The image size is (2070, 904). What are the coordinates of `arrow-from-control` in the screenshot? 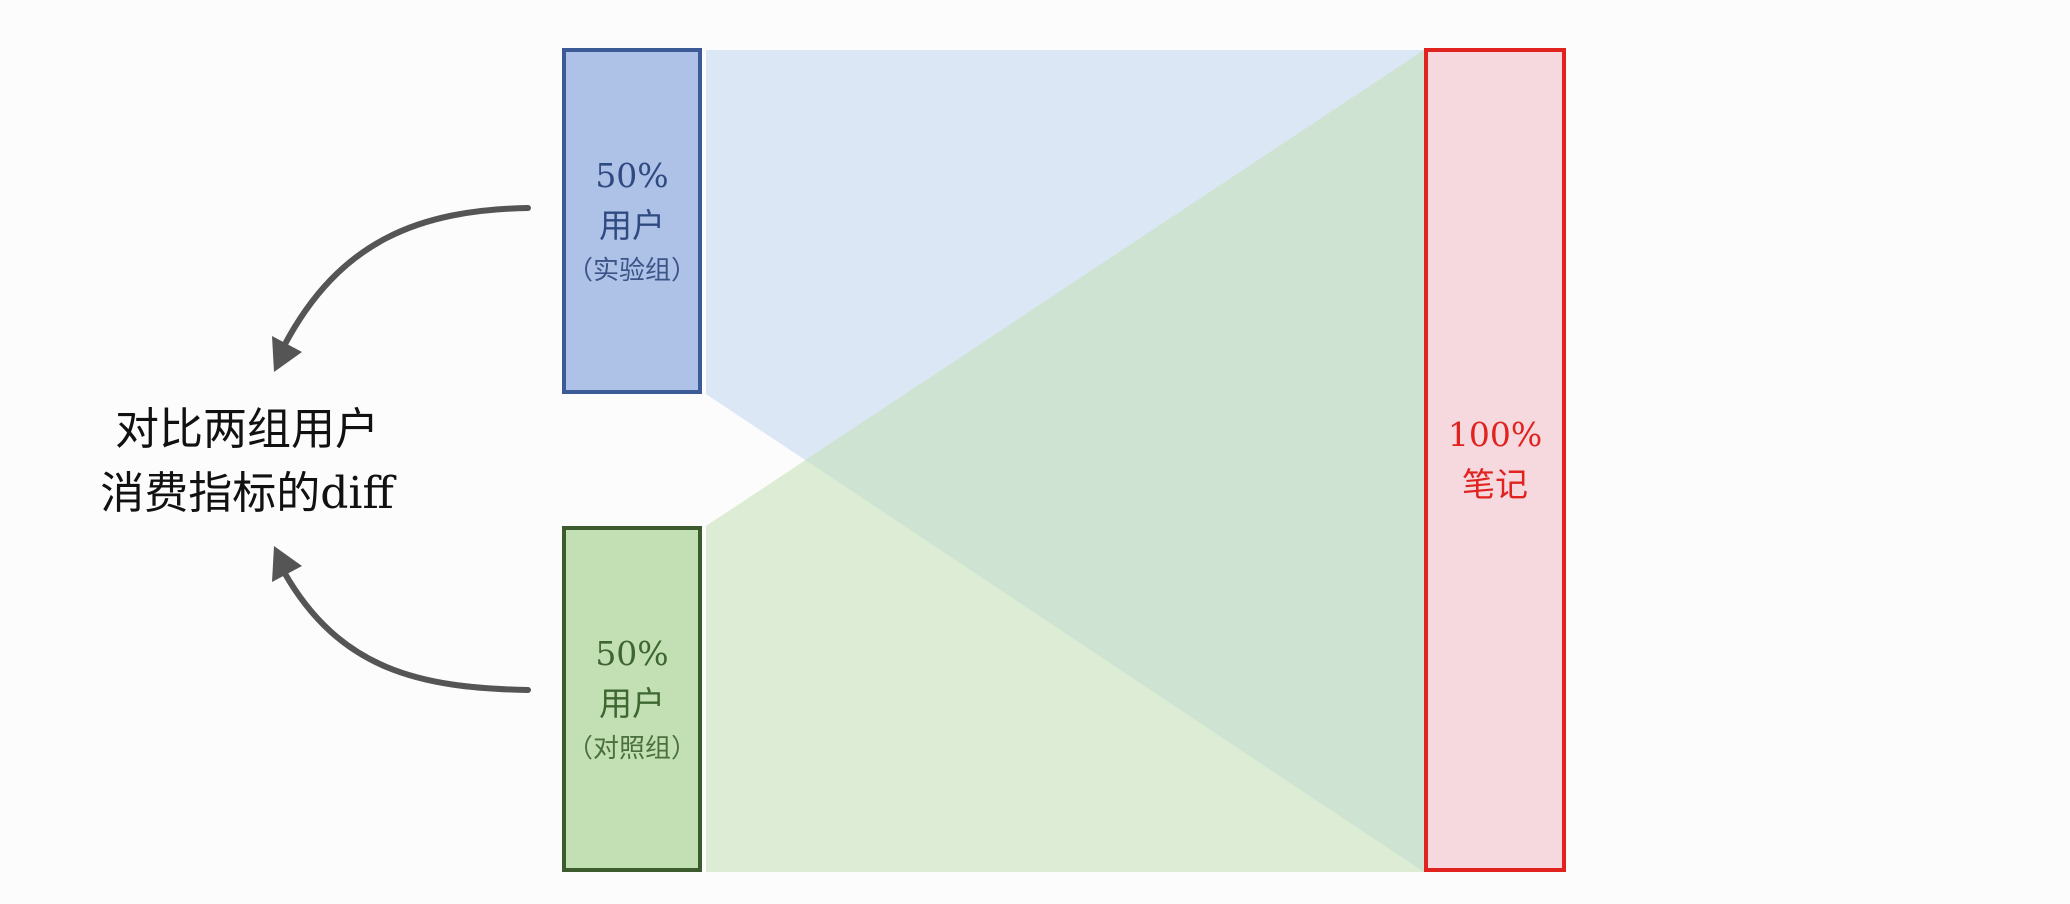 It's located at (406, 631).